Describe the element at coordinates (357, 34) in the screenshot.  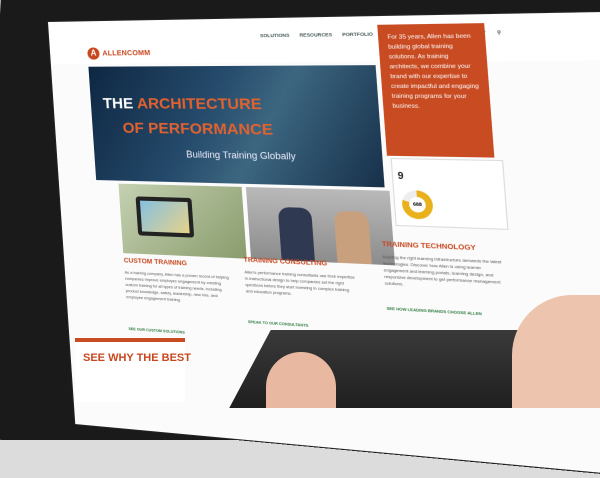
I see `menu-item-portfolio: PORTFOLIO` at that location.